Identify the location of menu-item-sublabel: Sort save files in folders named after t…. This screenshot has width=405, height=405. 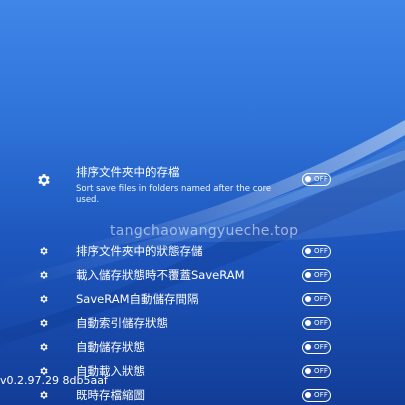
(174, 194).